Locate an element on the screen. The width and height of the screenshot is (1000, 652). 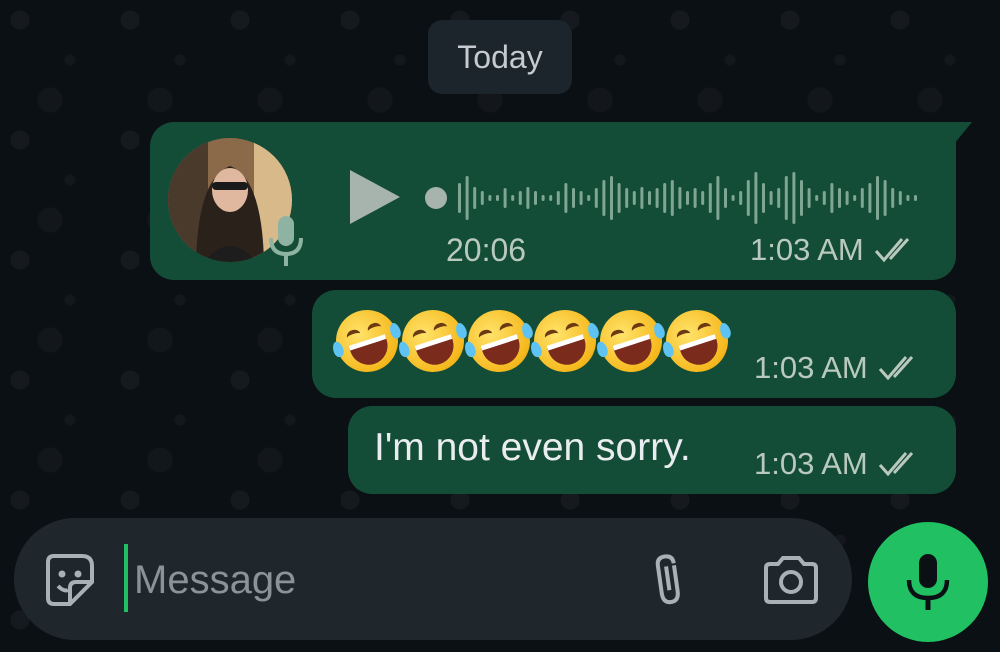
message-text: I'm not even sorry. is located at coordinates (532, 447).